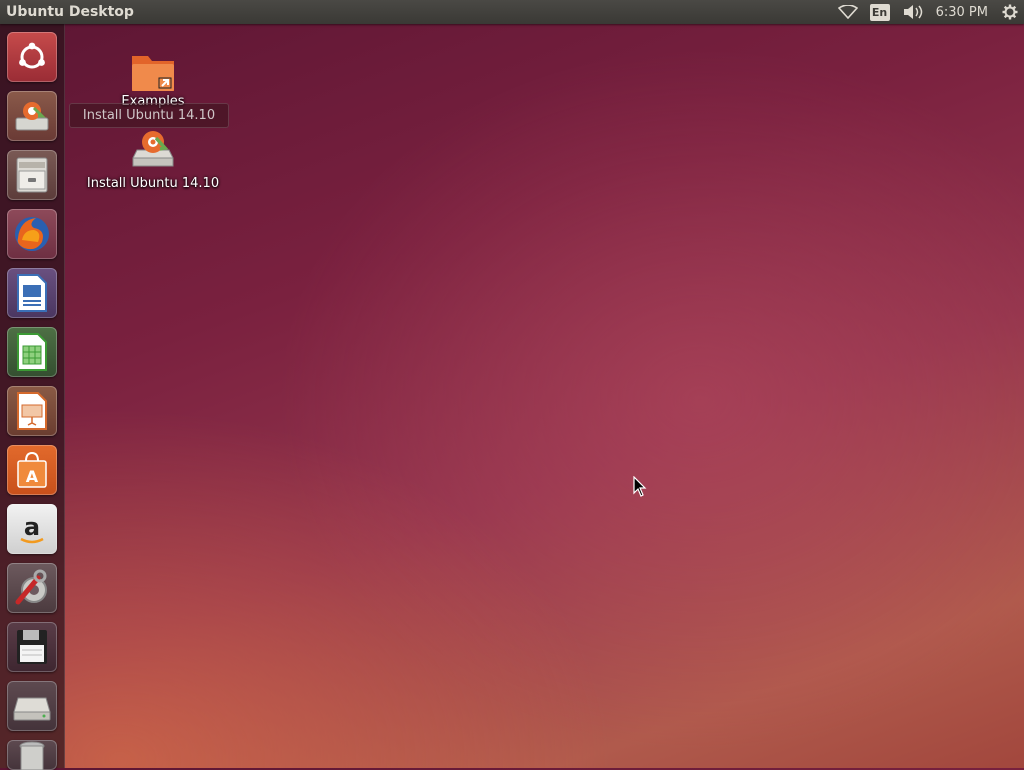  I want to click on svg-text: a, so click(32, 527).